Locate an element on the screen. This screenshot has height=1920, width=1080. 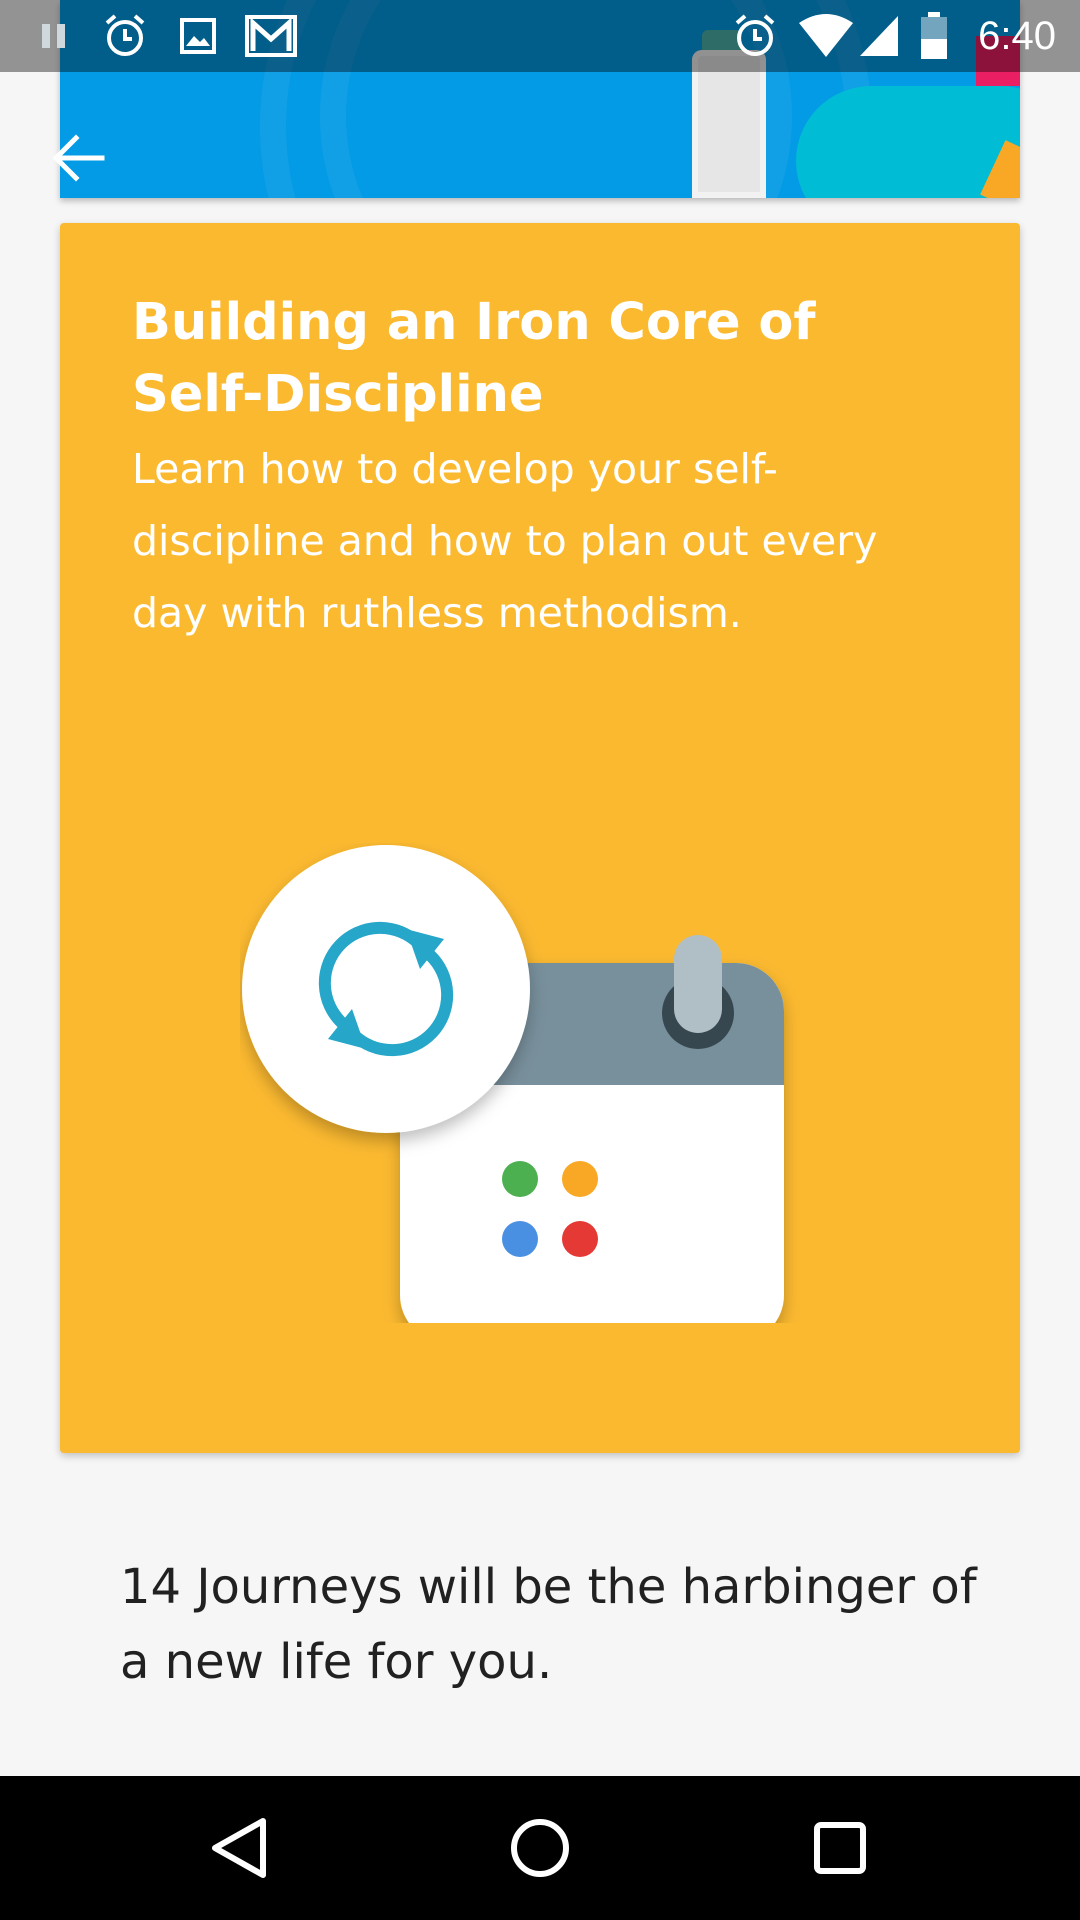
signal-icon is located at coordinates (879, 36).